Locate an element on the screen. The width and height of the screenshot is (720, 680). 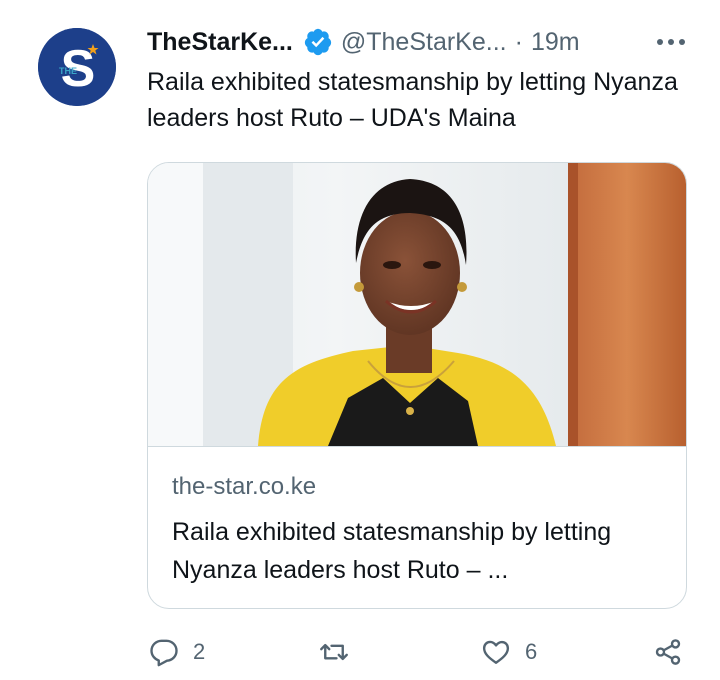
card-divider is located at coordinates (417, 446).